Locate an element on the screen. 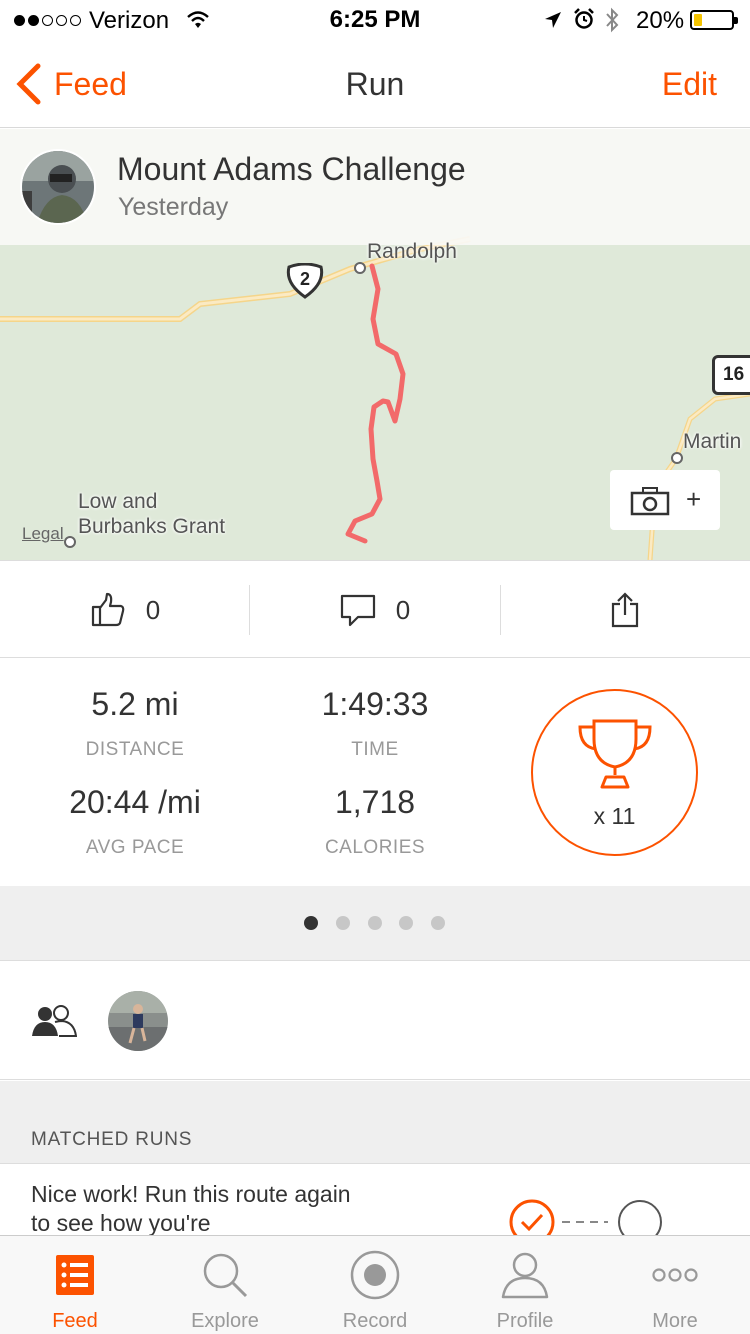  pace-label: AVG PACE is located at coordinates (135, 847).